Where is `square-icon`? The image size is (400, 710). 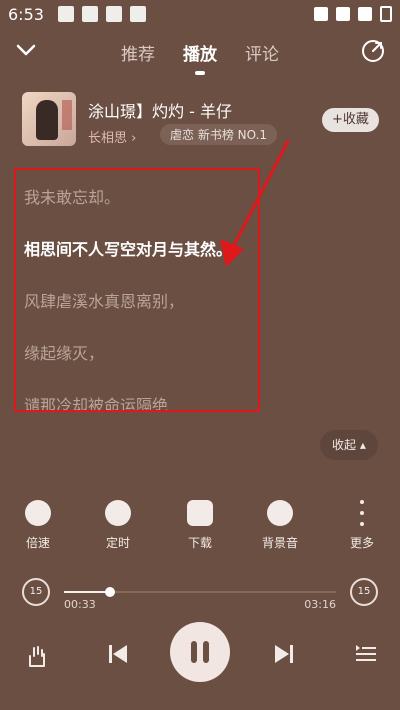 square-icon is located at coordinates (90, 14).